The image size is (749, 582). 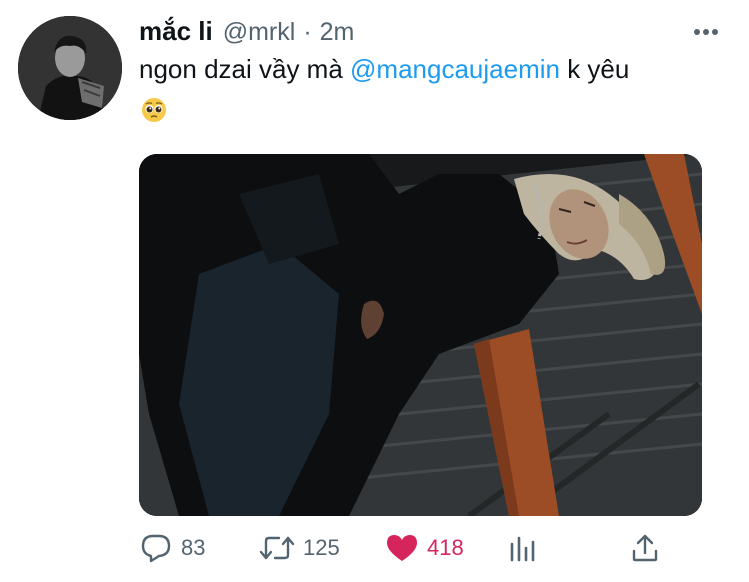 I want to click on mention-link: @mangcaujaemin, so click(x=455, y=69).